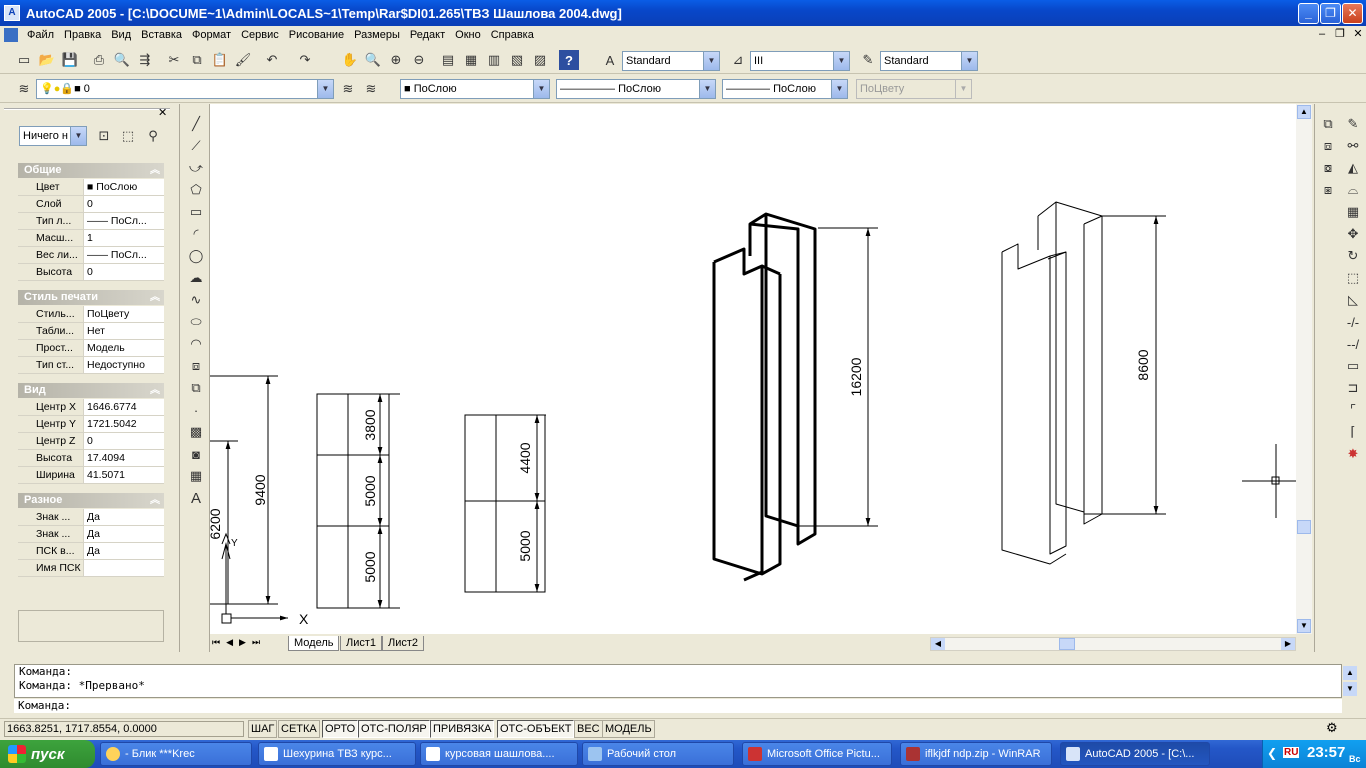 This screenshot has width=1366, height=768. Describe the element at coordinates (121, 35) in the screenshot. I see `menu-view: Вид` at that location.